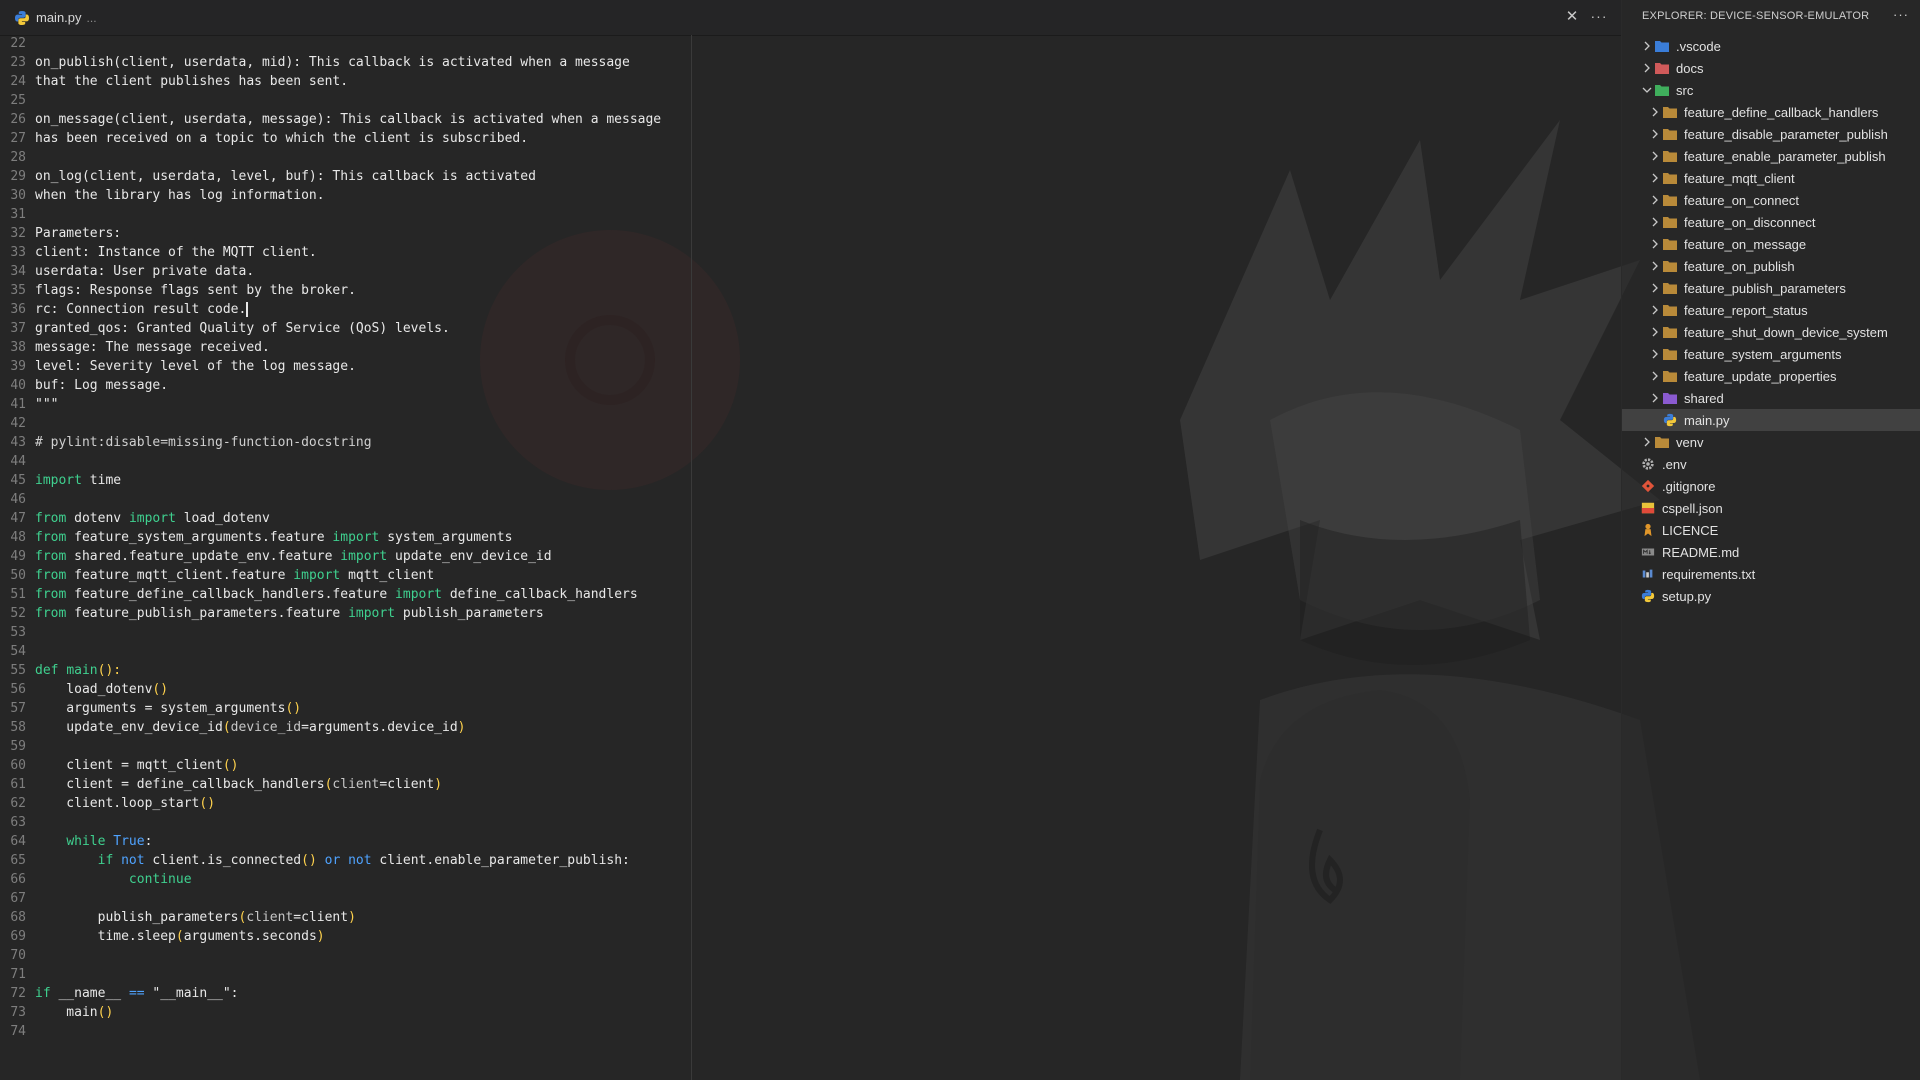  What do you see at coordinates (810, 461) in the screenshot?
I see `code-line: 44` at bounding box center [810, 461].